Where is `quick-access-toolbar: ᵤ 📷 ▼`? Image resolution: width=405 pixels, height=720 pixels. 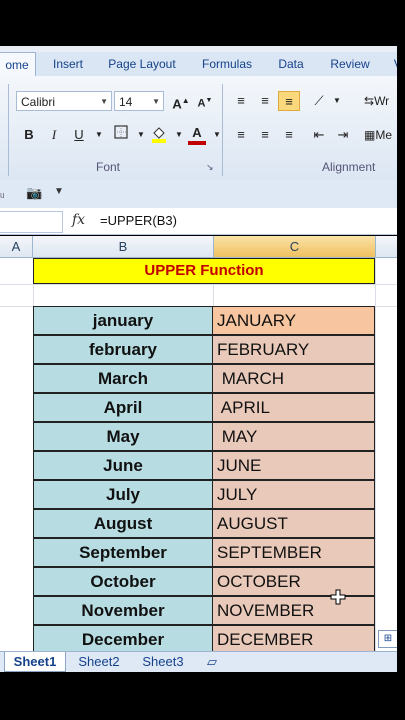
quick-access-toolbar: ᵤ 📷 ▼ is located at coordinates (202, 194).